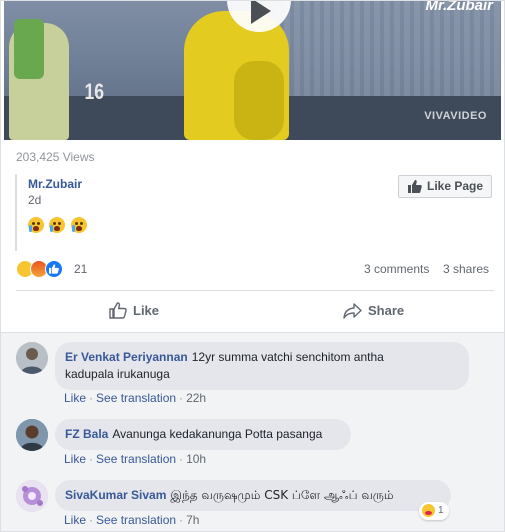  Describe the element at coordinates (86, 434) in the screenshot. I see `comment-author: FZ Bala` at that location.